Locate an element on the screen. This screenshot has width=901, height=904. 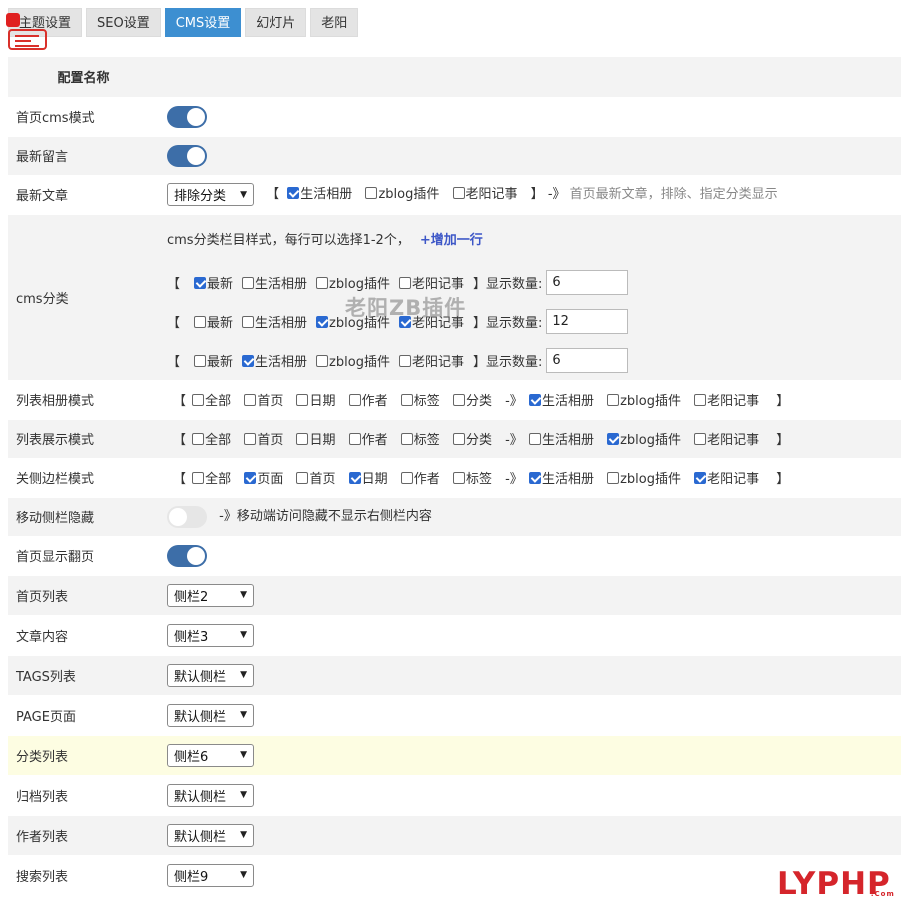
page-select: 默认侧栏 ▼ is located at coordinates (210, 715).